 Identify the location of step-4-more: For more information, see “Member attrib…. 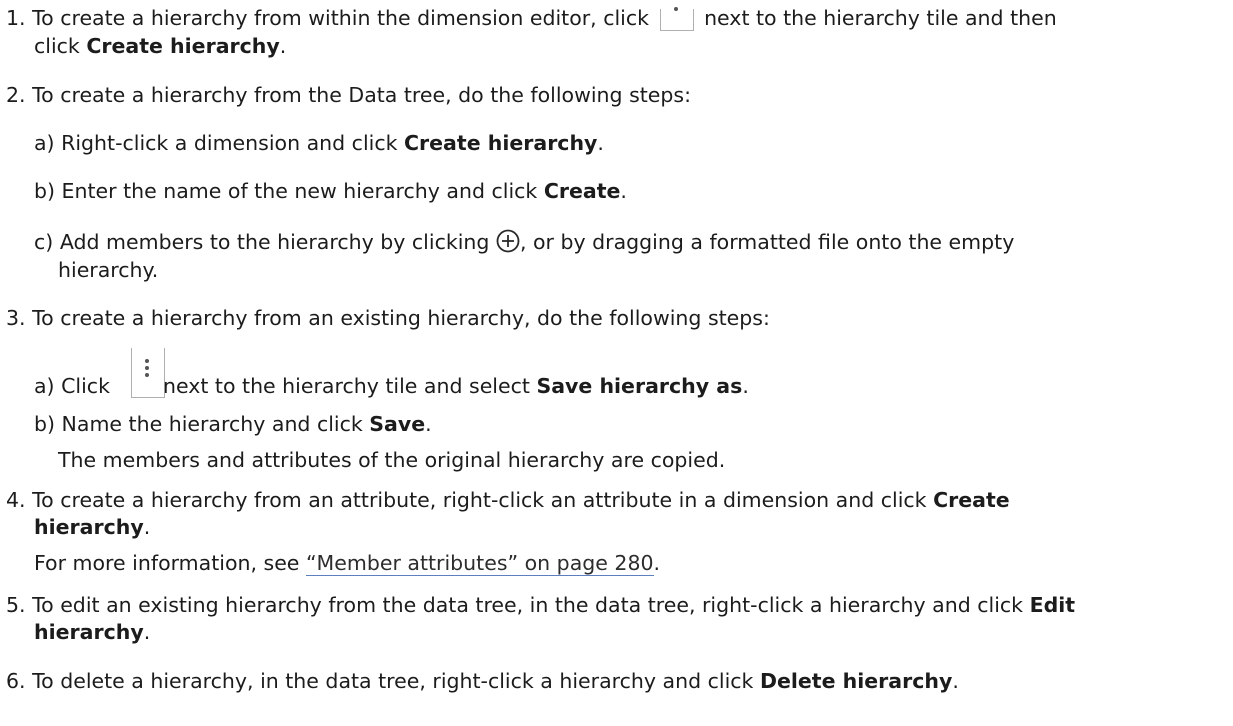
(347, 563).